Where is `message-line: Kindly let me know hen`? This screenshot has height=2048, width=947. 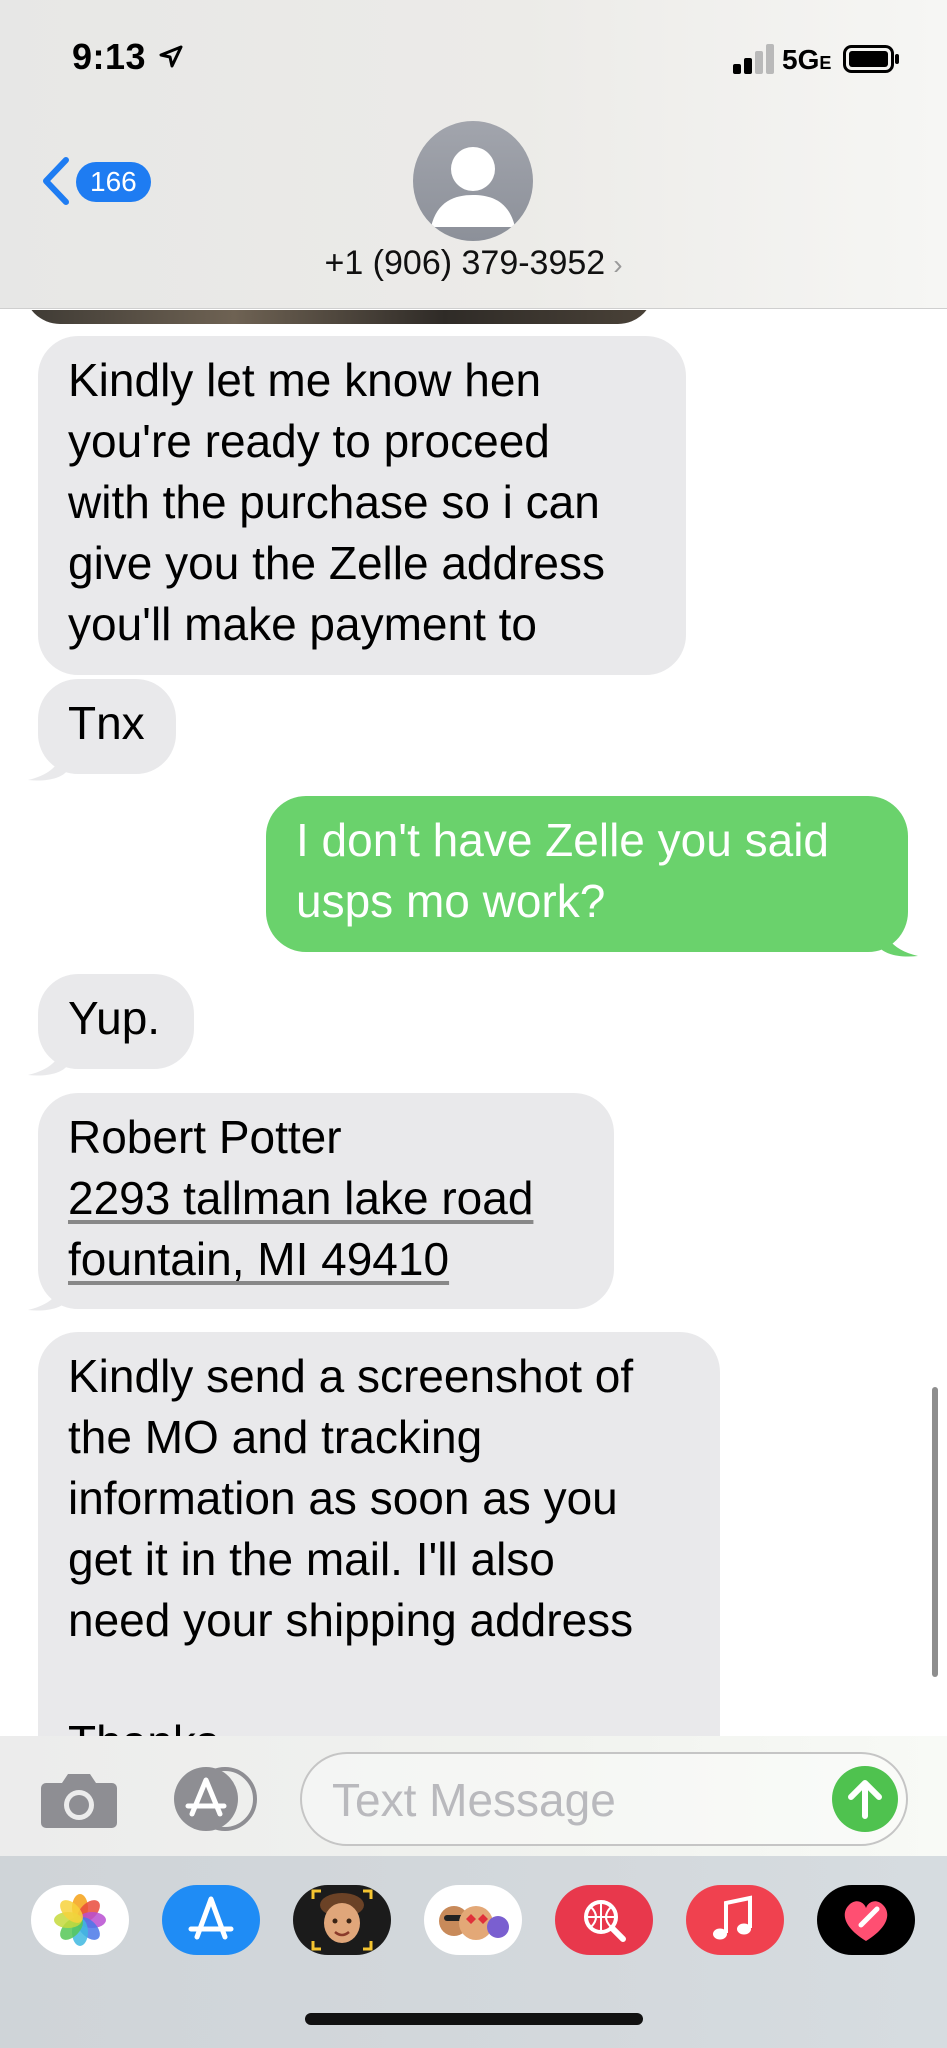 message-line: Kindly let me know hen is located at coordinates (305, 380).